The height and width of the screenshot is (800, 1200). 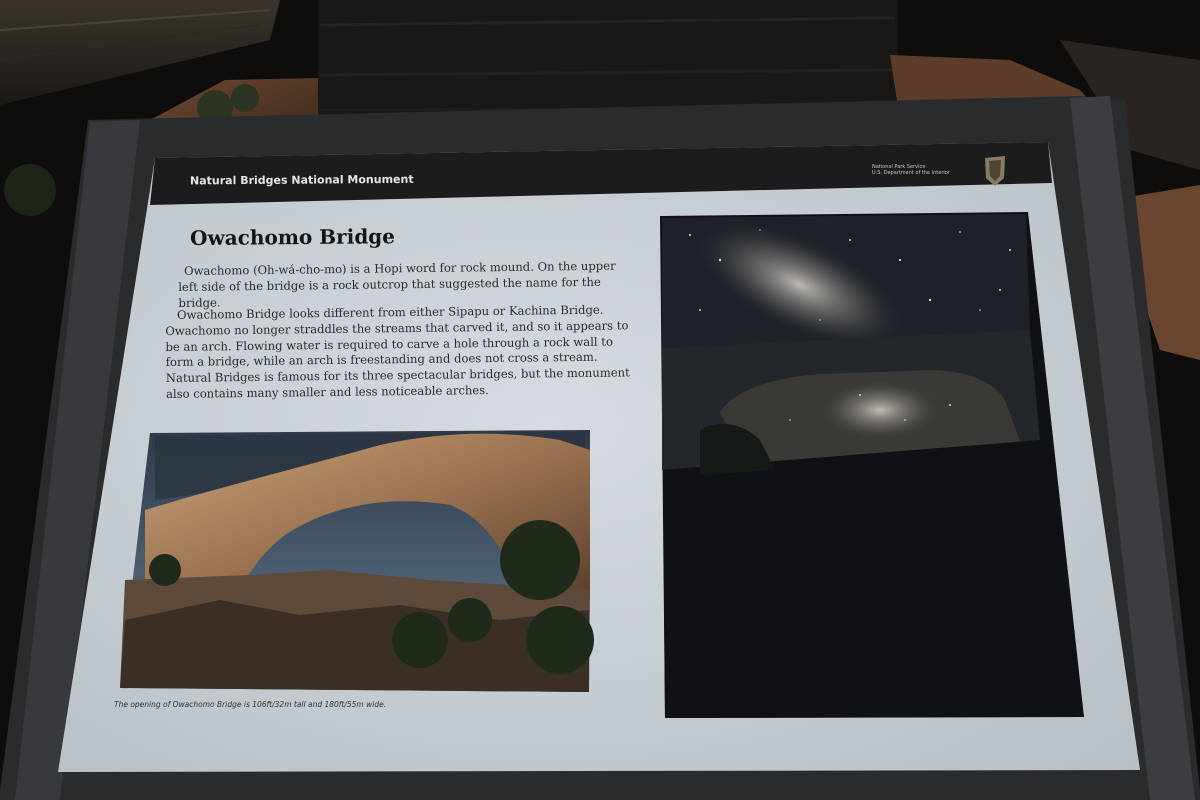 I want to click on sign-title: Owachomo Bridge, so click(x=293, y=237).